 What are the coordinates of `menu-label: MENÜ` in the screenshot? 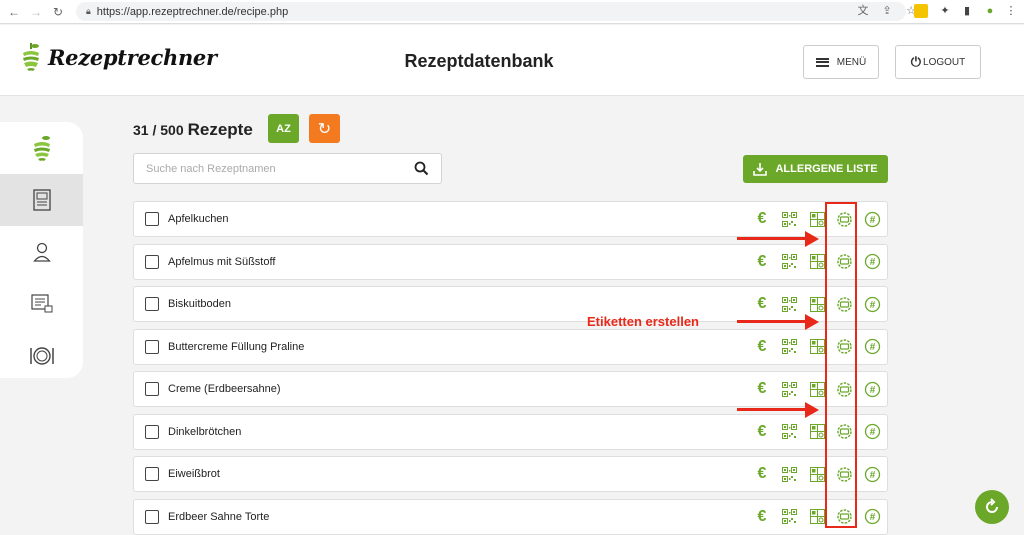 It's located at (851, 62).